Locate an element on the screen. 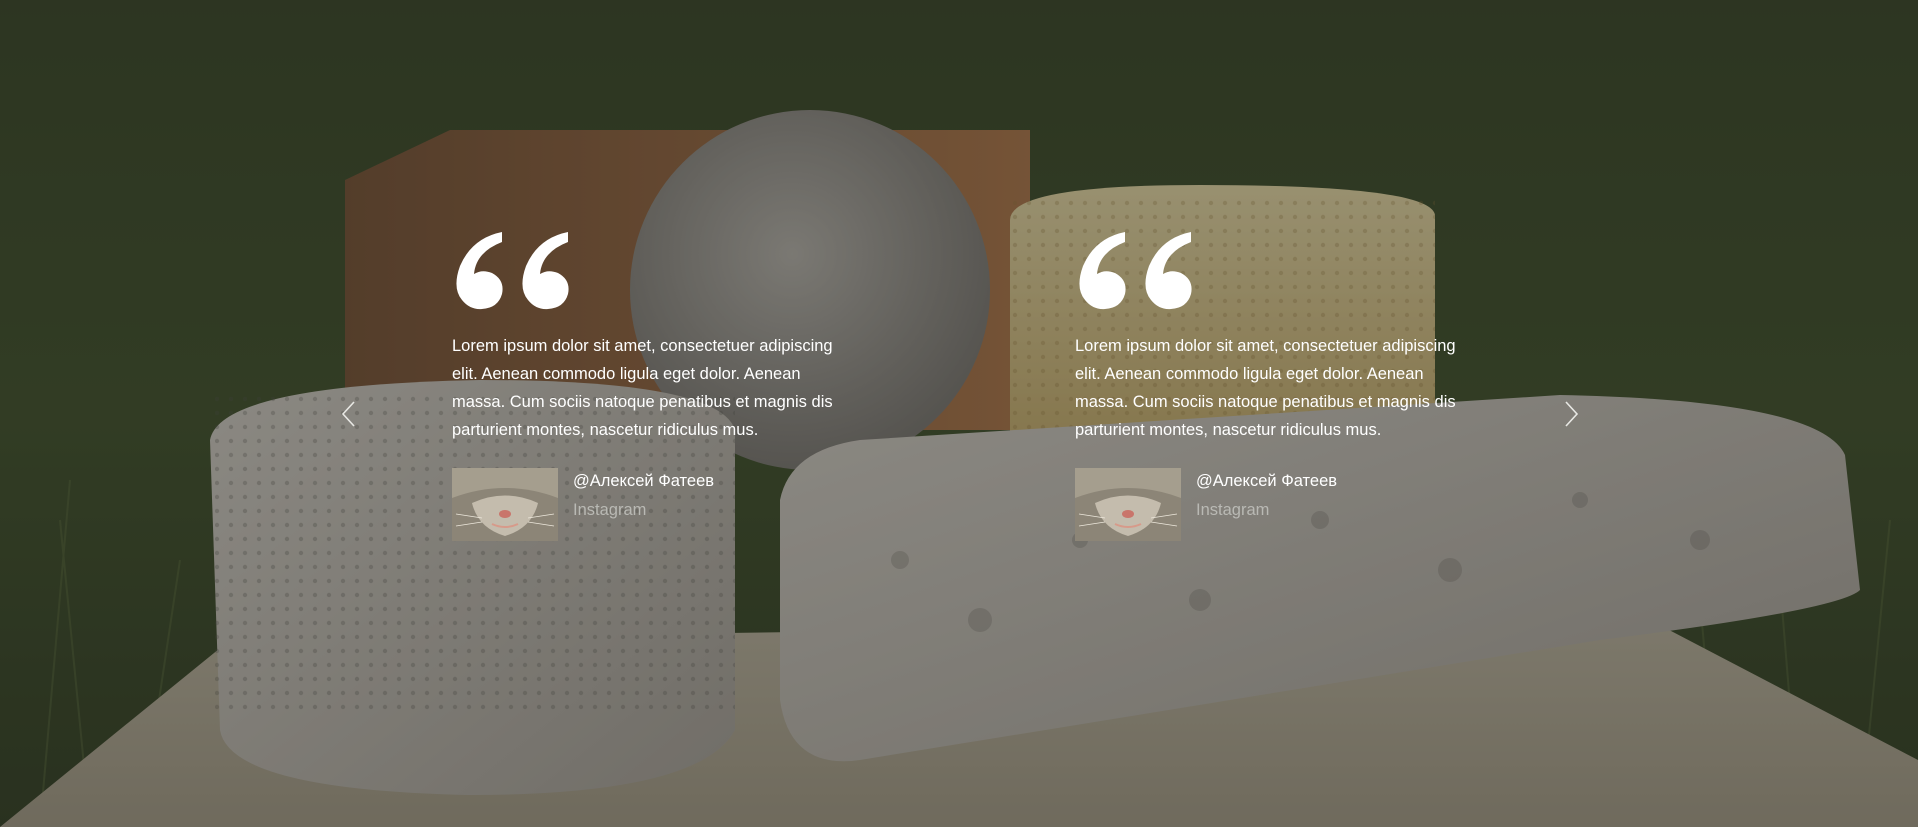 This screenshot has height=827, width=1918. slider-prev-button is located at coordinates (349, 414).